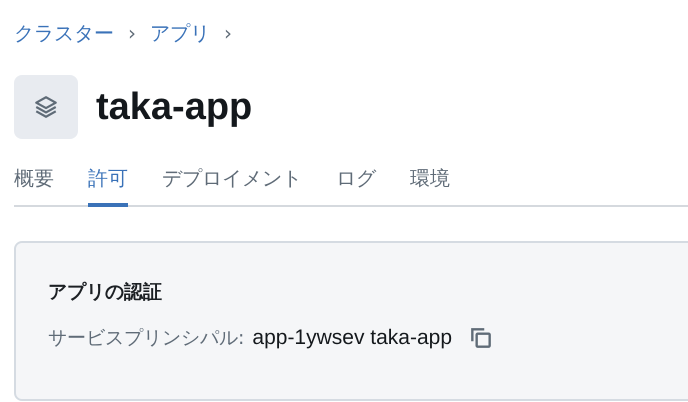 This screenshot has width=688, height=402. I want to click on card-title: アプリの認証, so click(105, 292).